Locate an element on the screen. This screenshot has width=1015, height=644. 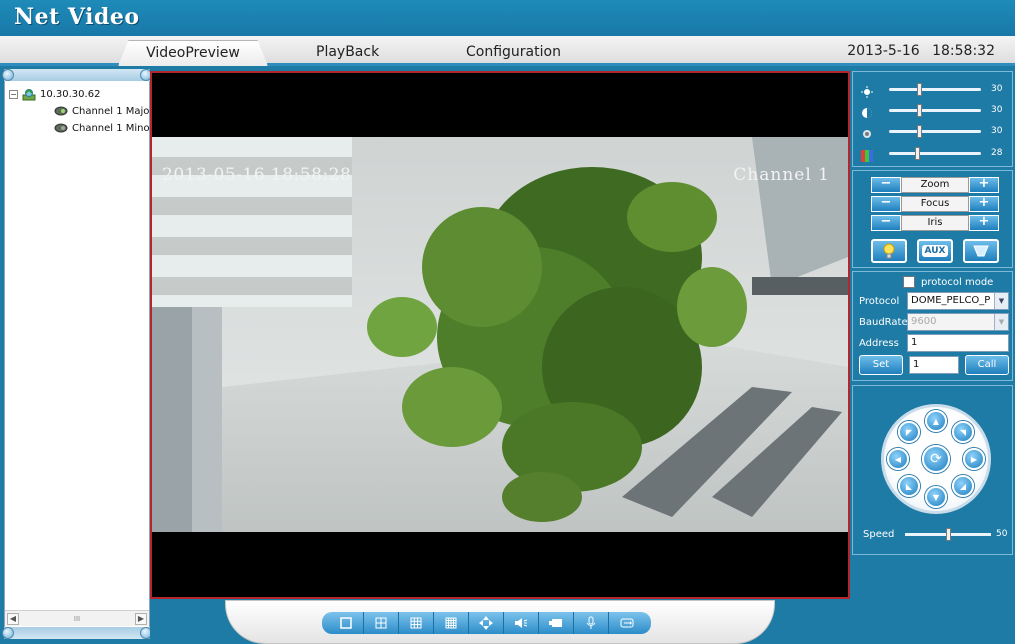
auto-scan-icon: ⟳ is located at coordinates (936, 459).